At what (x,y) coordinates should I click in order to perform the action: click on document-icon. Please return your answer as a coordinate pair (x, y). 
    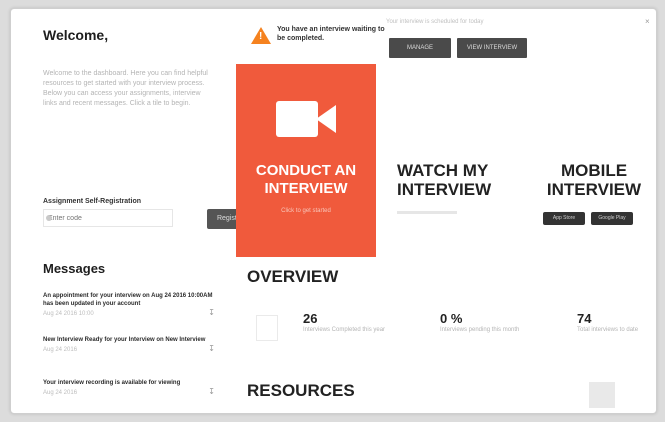
    Looking at the image, I should click on (267, 328).